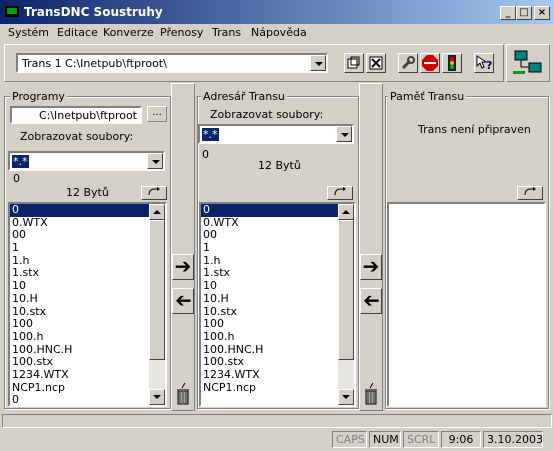 Image resolution: width=554 pixels, height=451 pixels. I want to click on help-icon: ?, so click(484, 63).